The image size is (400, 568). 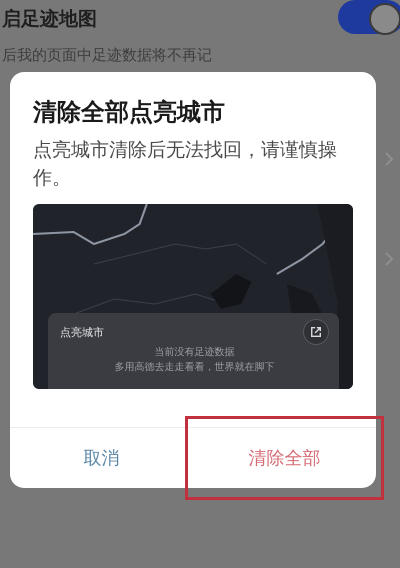 What do you see at coordinates (284, 458) in the screenshot?
I see `clear-all-button: 清除全部` at bounding box center [284, 458].